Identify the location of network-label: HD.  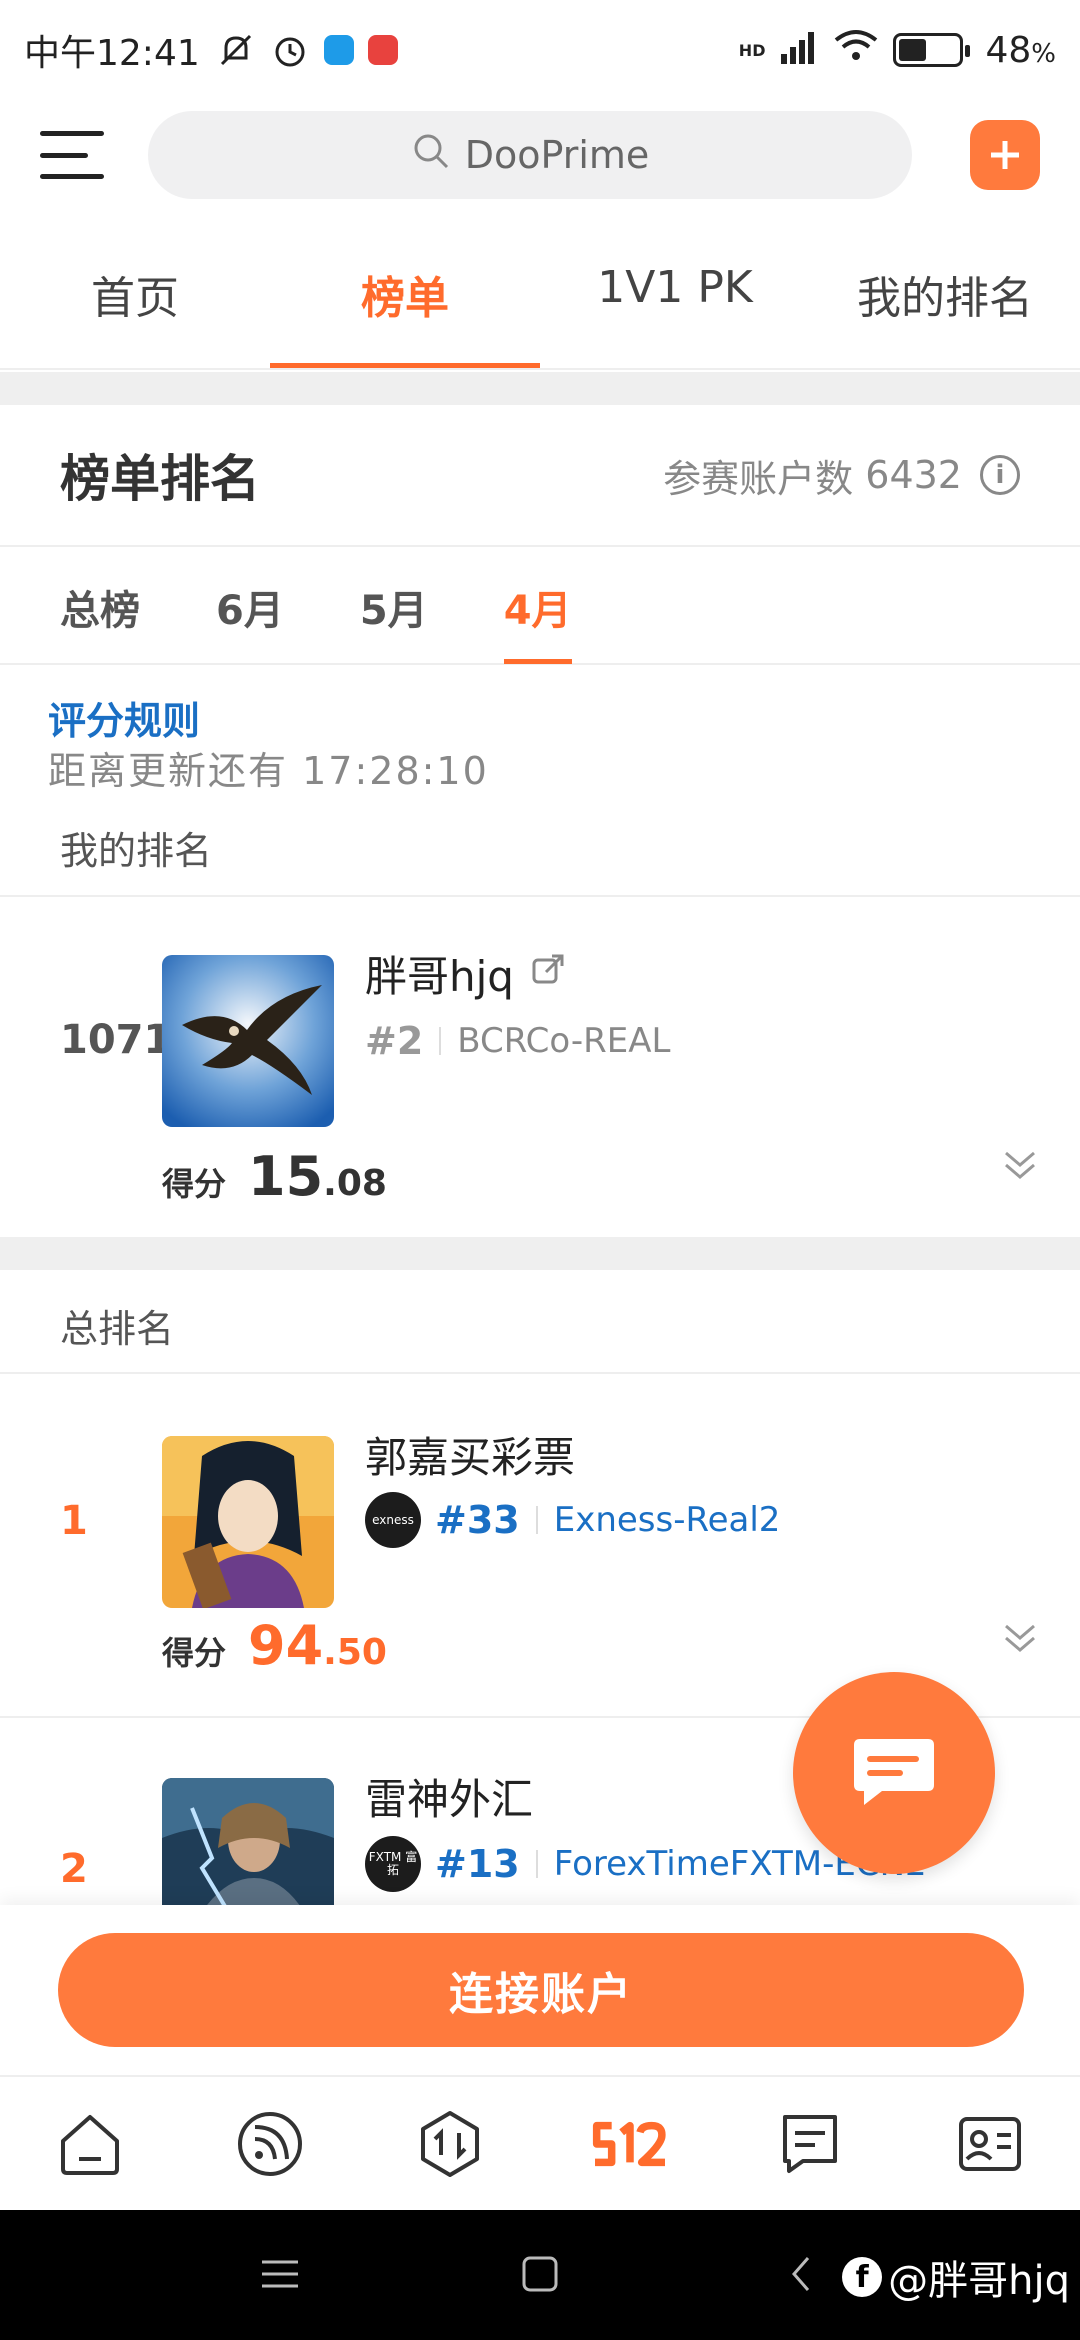
(752, 50).